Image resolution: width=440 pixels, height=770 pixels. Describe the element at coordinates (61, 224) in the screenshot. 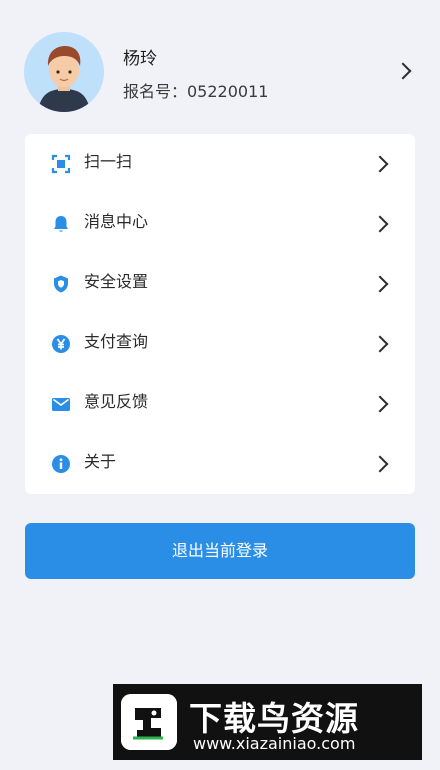

I see `bell-icon` at that location.